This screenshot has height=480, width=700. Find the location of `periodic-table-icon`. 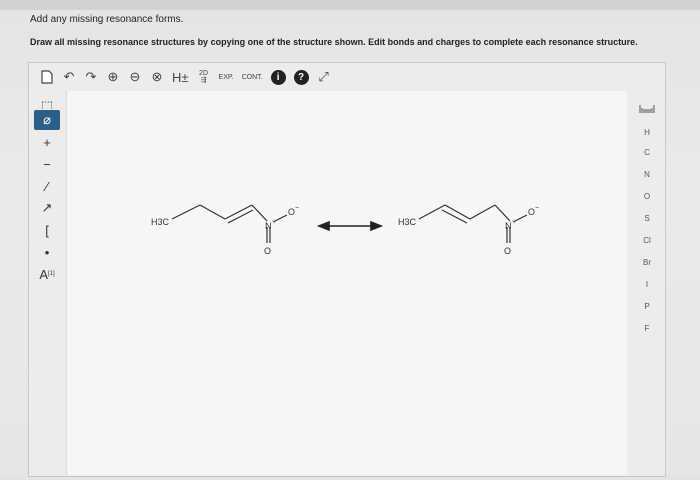

periodic-table-icon is located at coordinates (647, 110).